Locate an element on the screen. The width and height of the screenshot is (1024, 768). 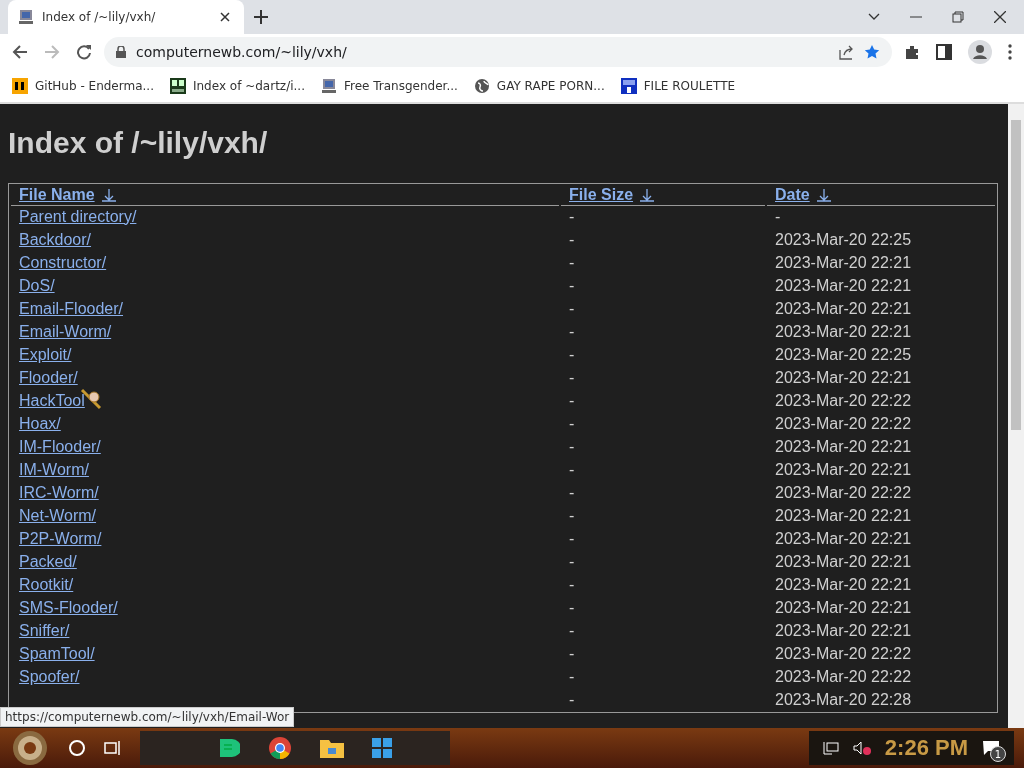
chat-app-icon is located at coordinates (229, 748).